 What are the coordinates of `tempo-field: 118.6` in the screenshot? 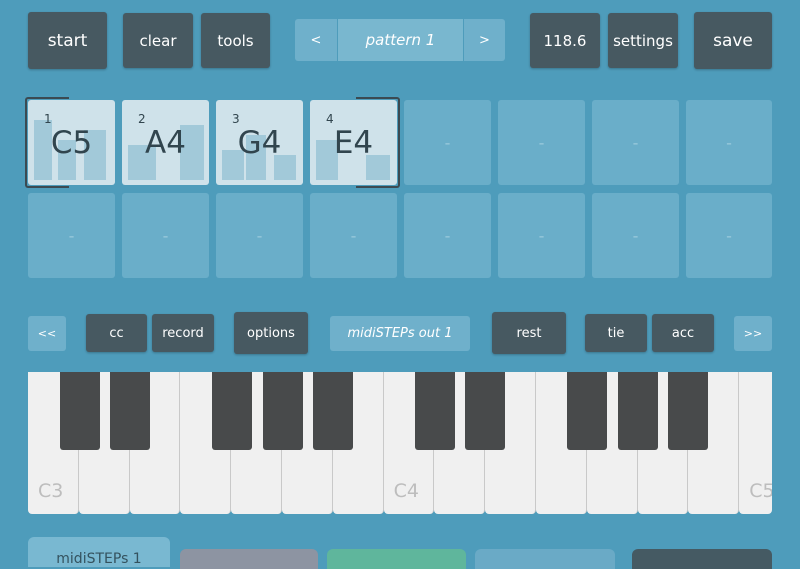 It's located at (565, 40).